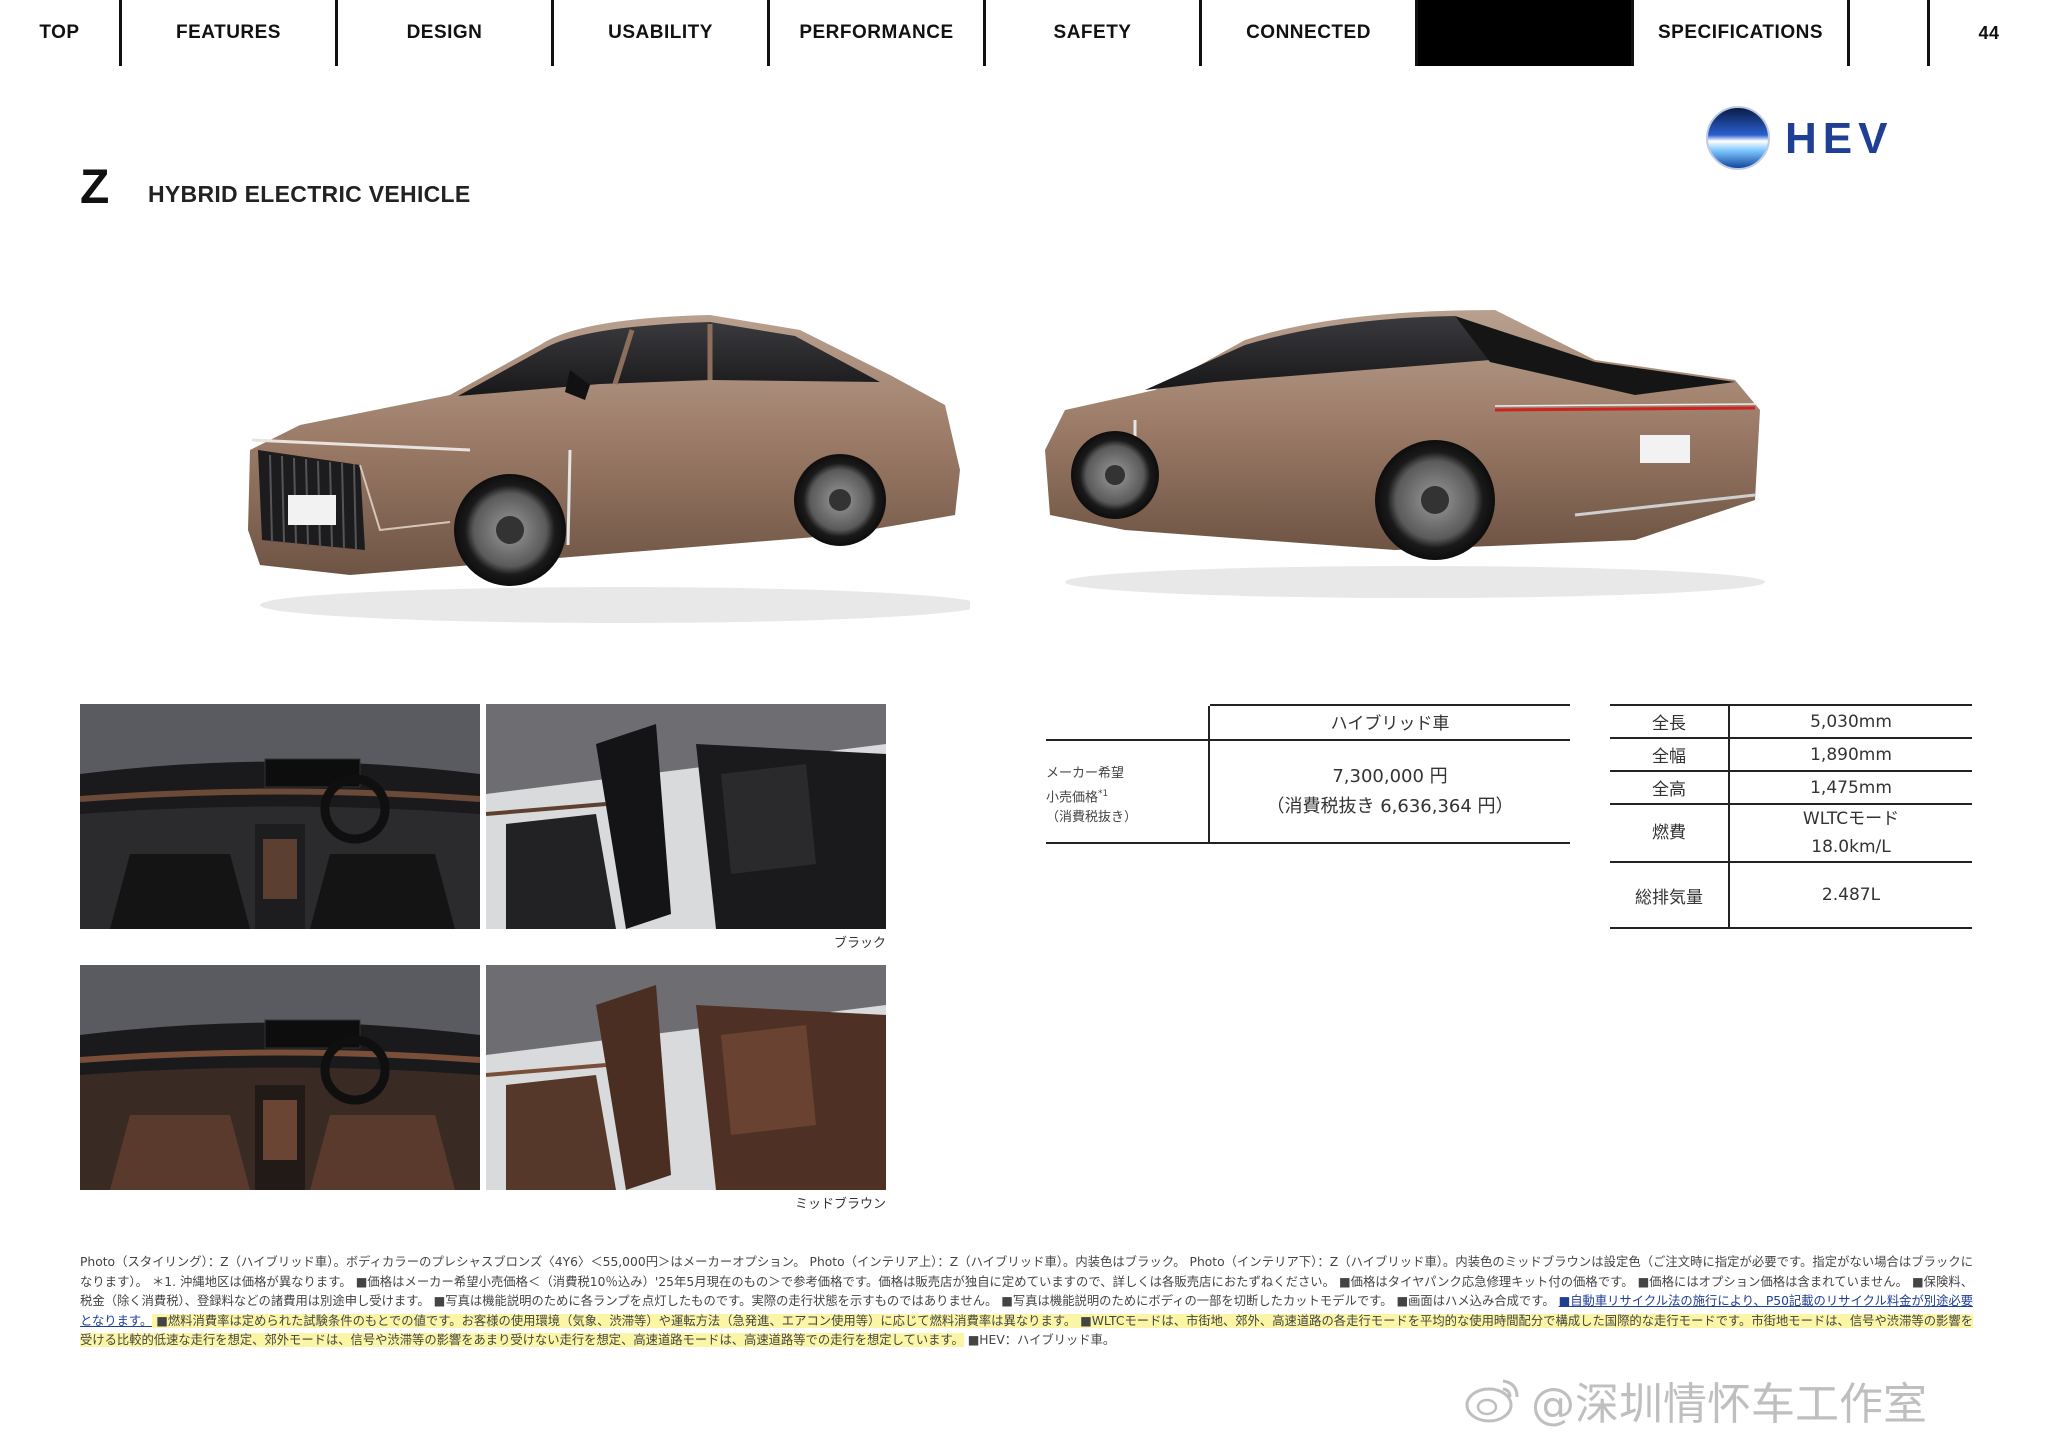 Image resolution: width=2048 pixels, height=1448 pixels. I want to click on grade-letter: Z, so click(95, 187).